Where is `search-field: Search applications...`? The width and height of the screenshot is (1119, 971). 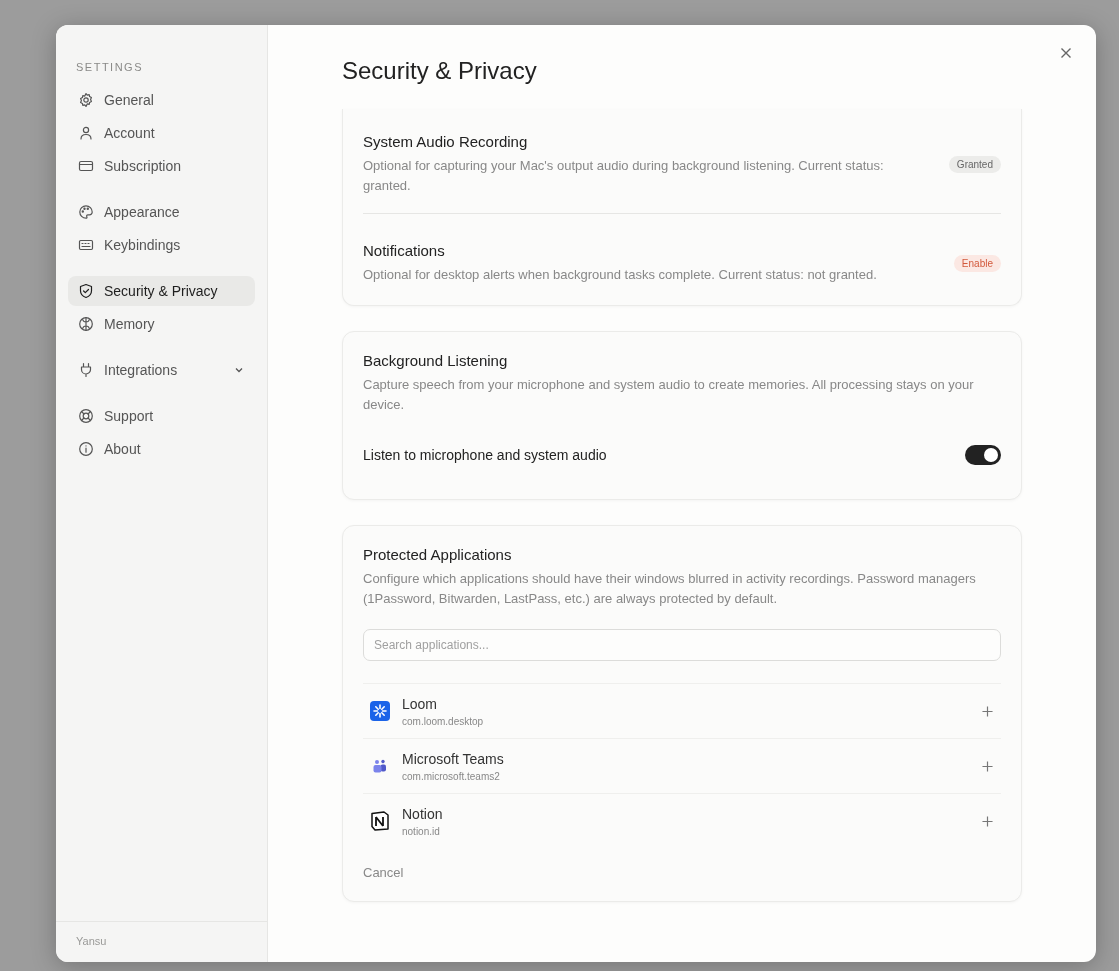
search-field: Search applications... is located at coordinates (682, 645).